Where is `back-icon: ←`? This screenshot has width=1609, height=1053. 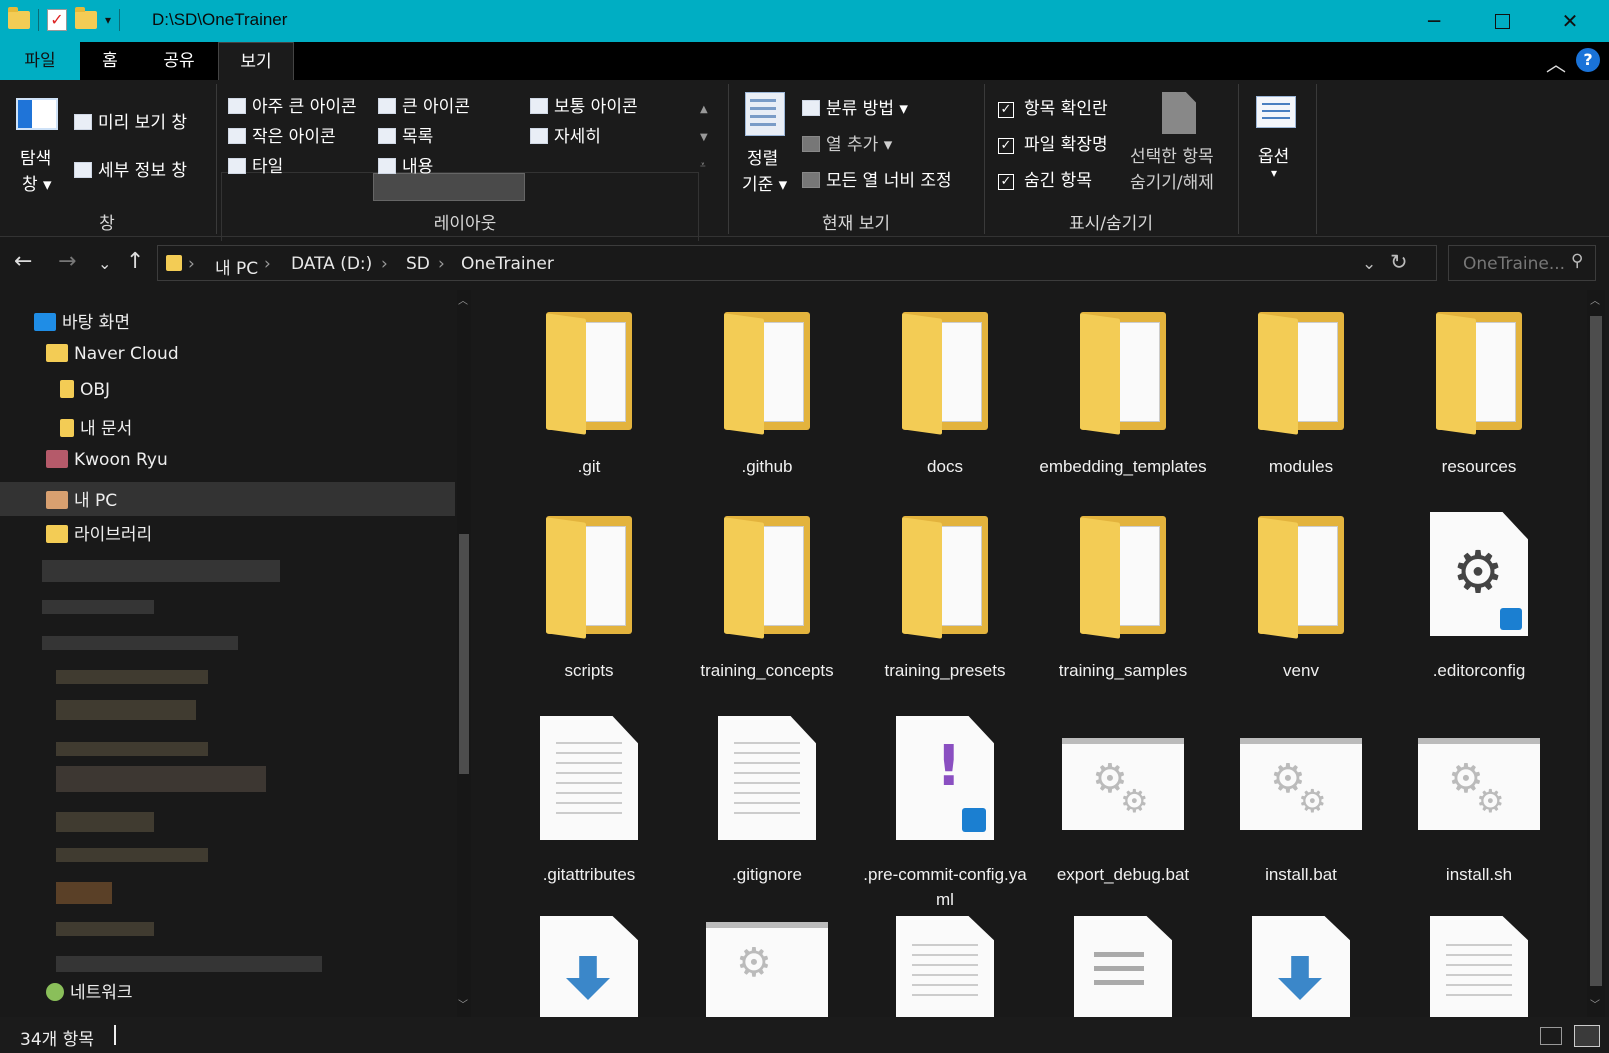
back-icon: ← is located at coordinates (23, 261).